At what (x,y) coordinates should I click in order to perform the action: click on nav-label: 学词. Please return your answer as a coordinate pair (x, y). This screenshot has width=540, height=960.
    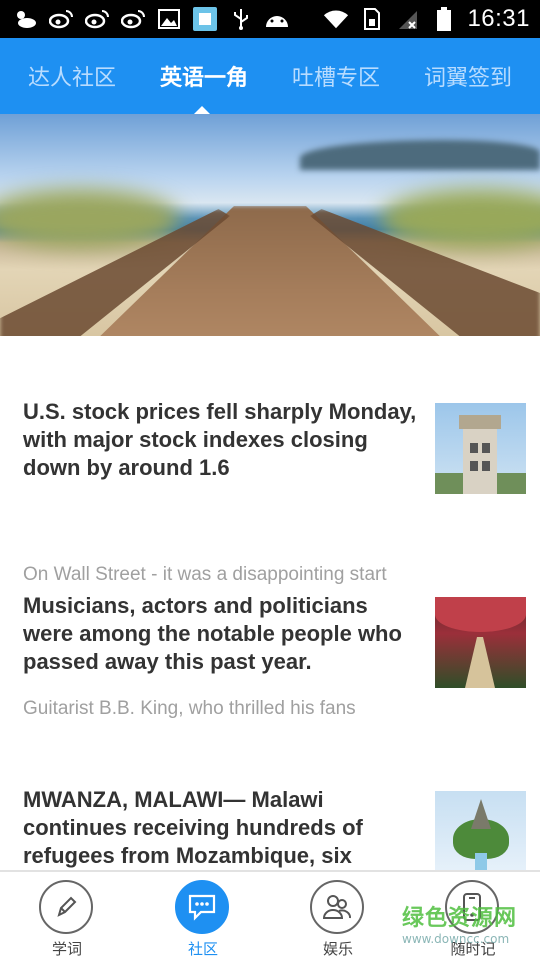
    Looking at the image, I should click on (66, 949).